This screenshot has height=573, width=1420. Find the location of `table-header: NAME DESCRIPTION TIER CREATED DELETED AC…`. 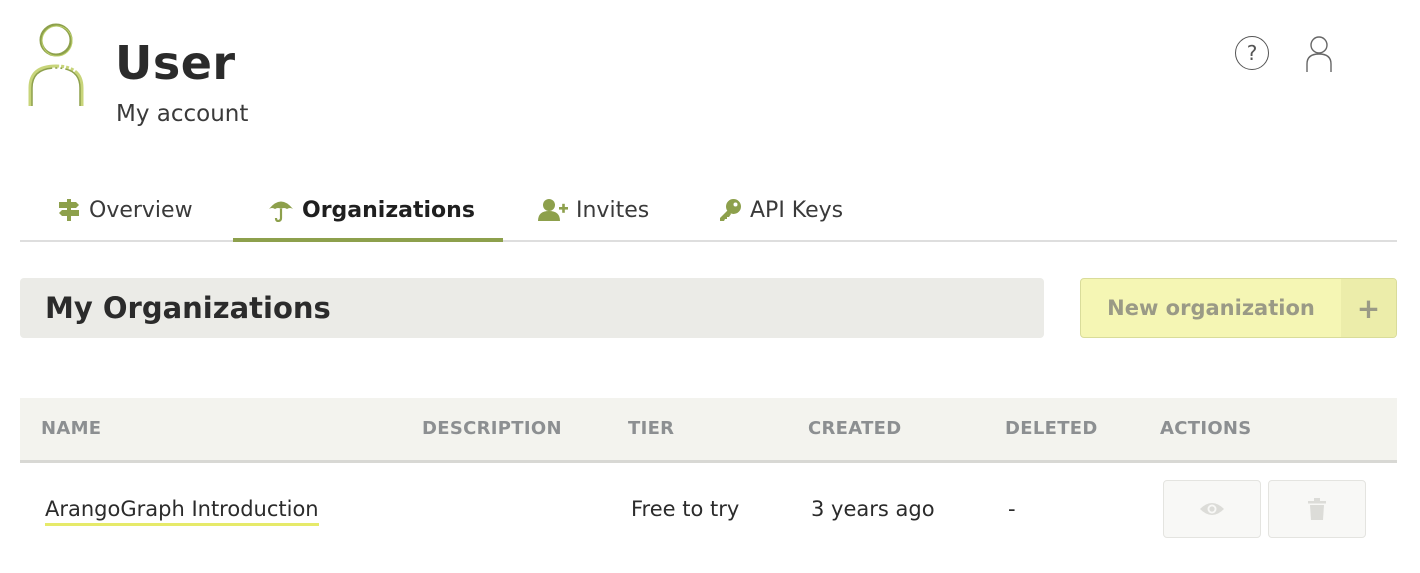

table-header: NAME DESCRIPTION TIER CREATED DELETED AC… is located at coordinates (708, 430).